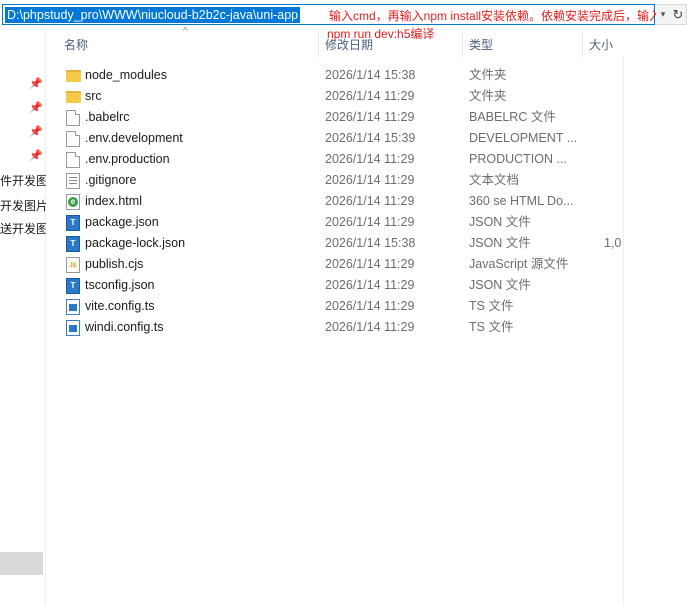 This screenshot has width=687, height=606. I want to click on address-bar-buttons: ▾ ↻, so click(671, 14).